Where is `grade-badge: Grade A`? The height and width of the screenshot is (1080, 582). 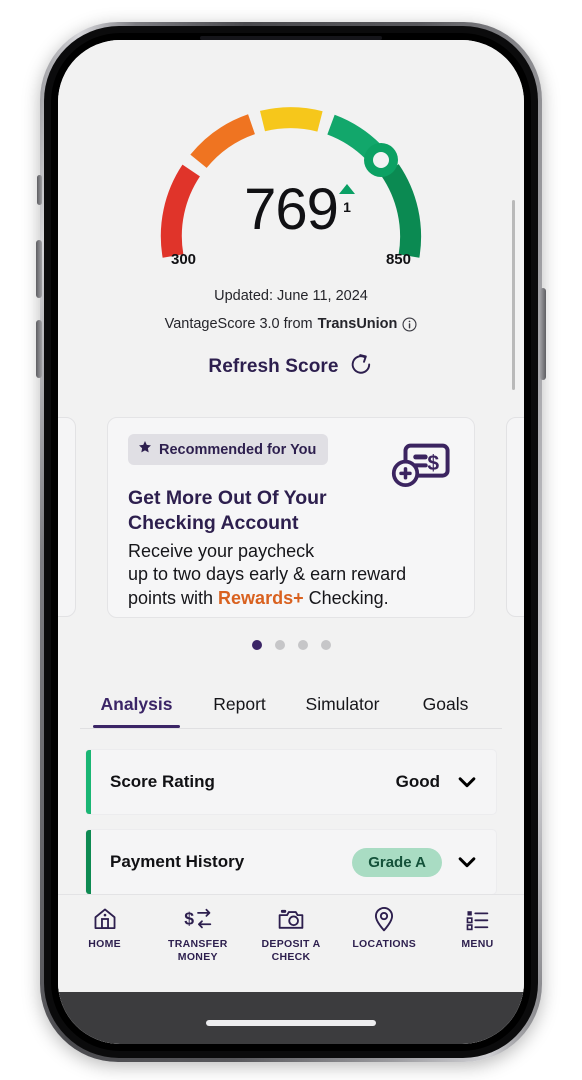 grade-badge: Grade A is located at coordinates (397, 862).